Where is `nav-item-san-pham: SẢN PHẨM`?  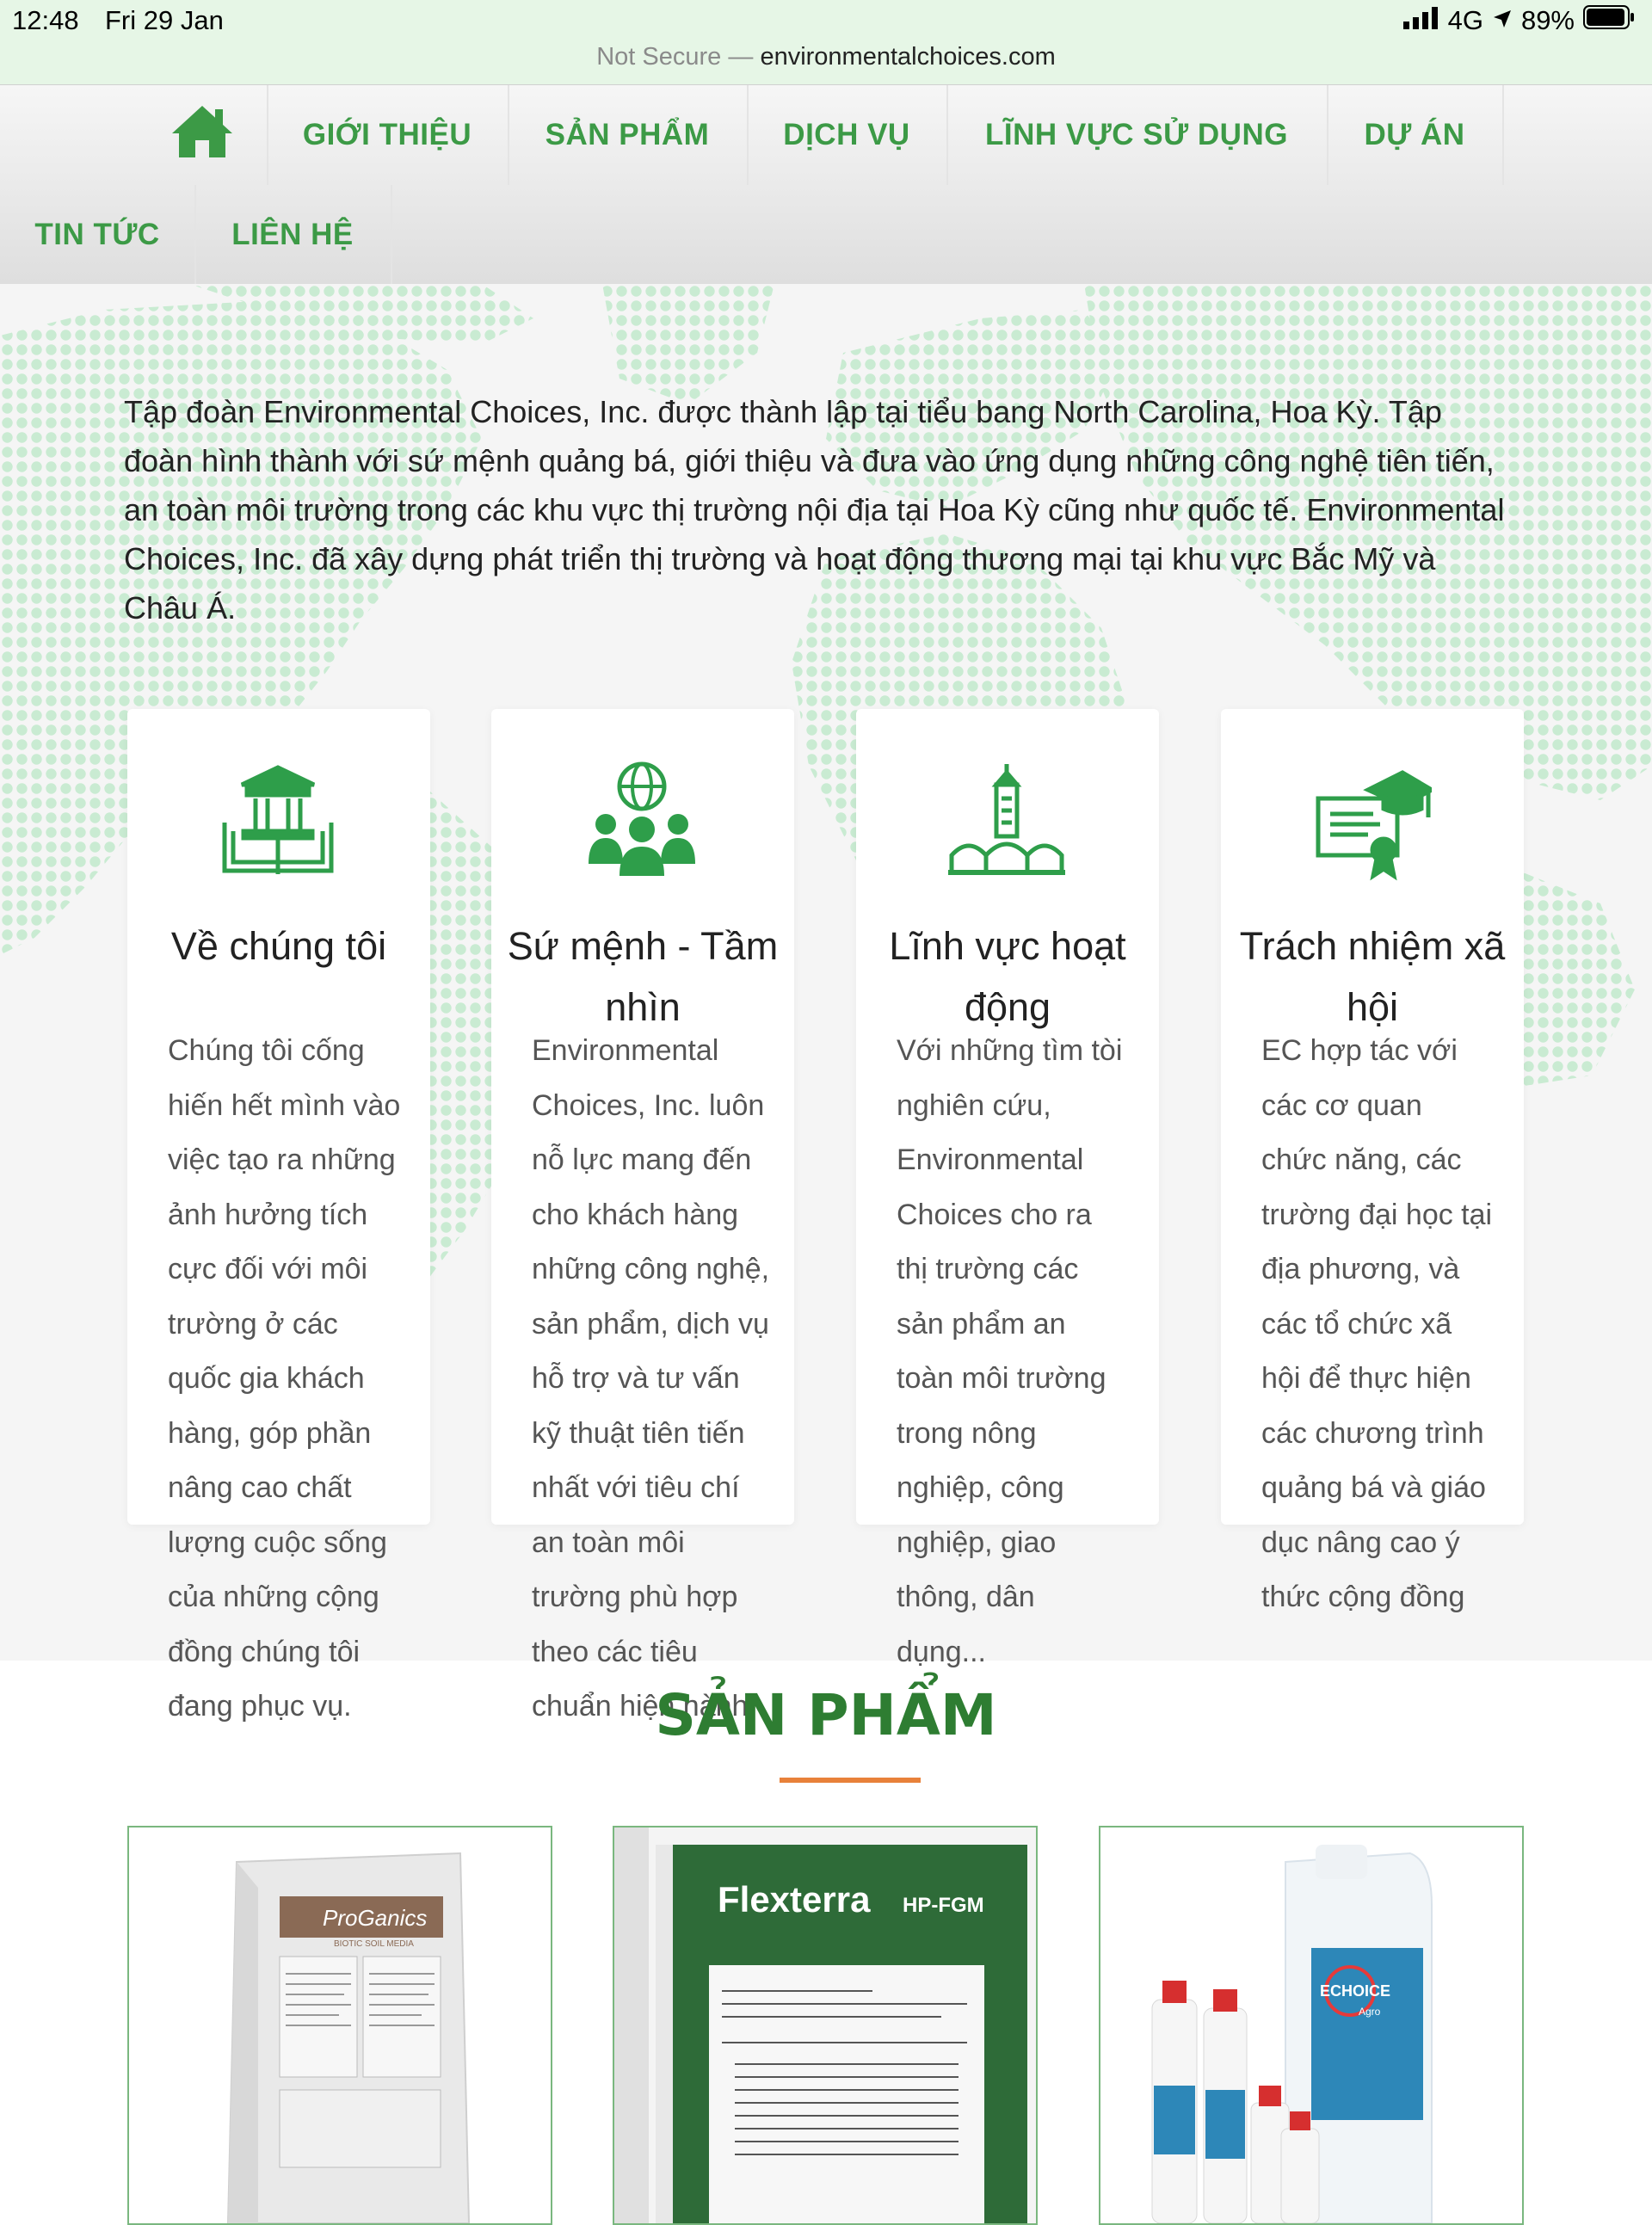 nav-item-san-pham: SẢN PHẨM is located at coordinates (628, 135).